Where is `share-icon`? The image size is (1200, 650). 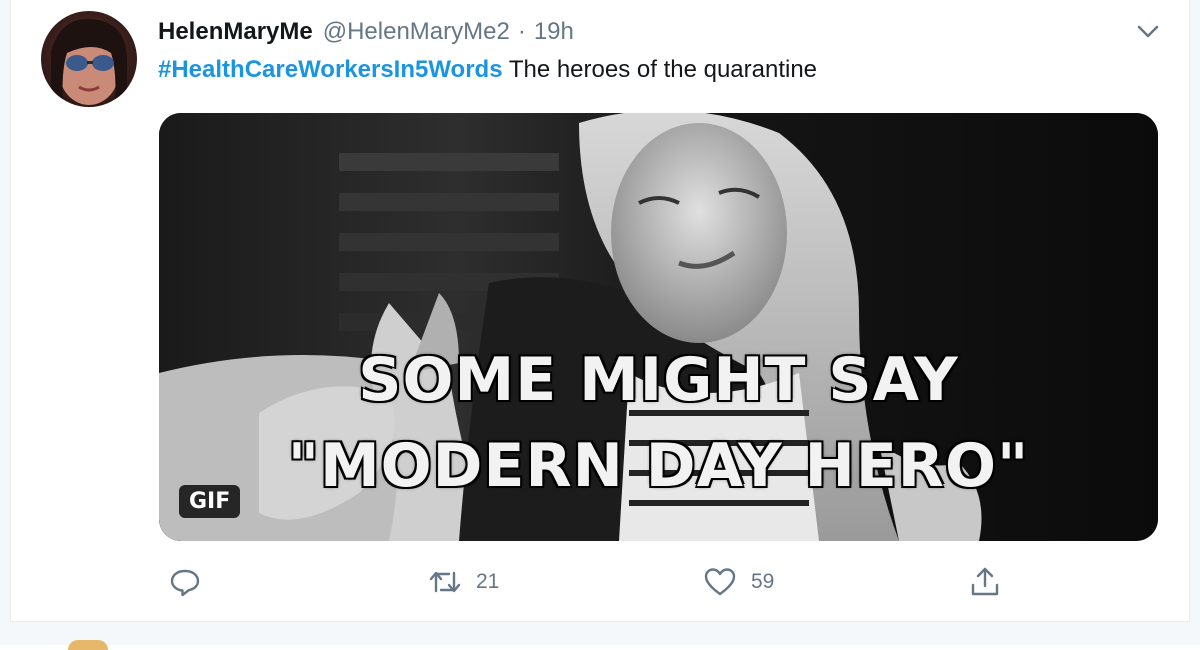 share-icon is located at coordinates (985, 582).